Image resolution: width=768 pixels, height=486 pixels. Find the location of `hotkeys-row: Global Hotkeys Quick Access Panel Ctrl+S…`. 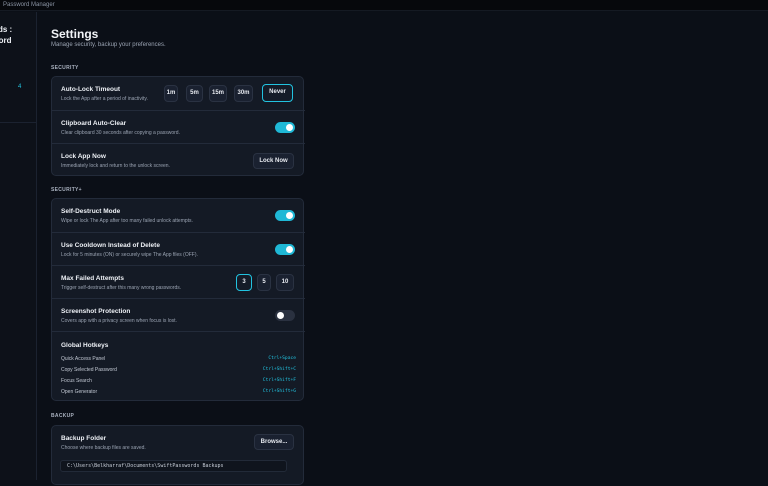

hotkeys-row: Global Hotkeys Quick Access Panel Ctrl+S… is located at coordinates (178, 366).